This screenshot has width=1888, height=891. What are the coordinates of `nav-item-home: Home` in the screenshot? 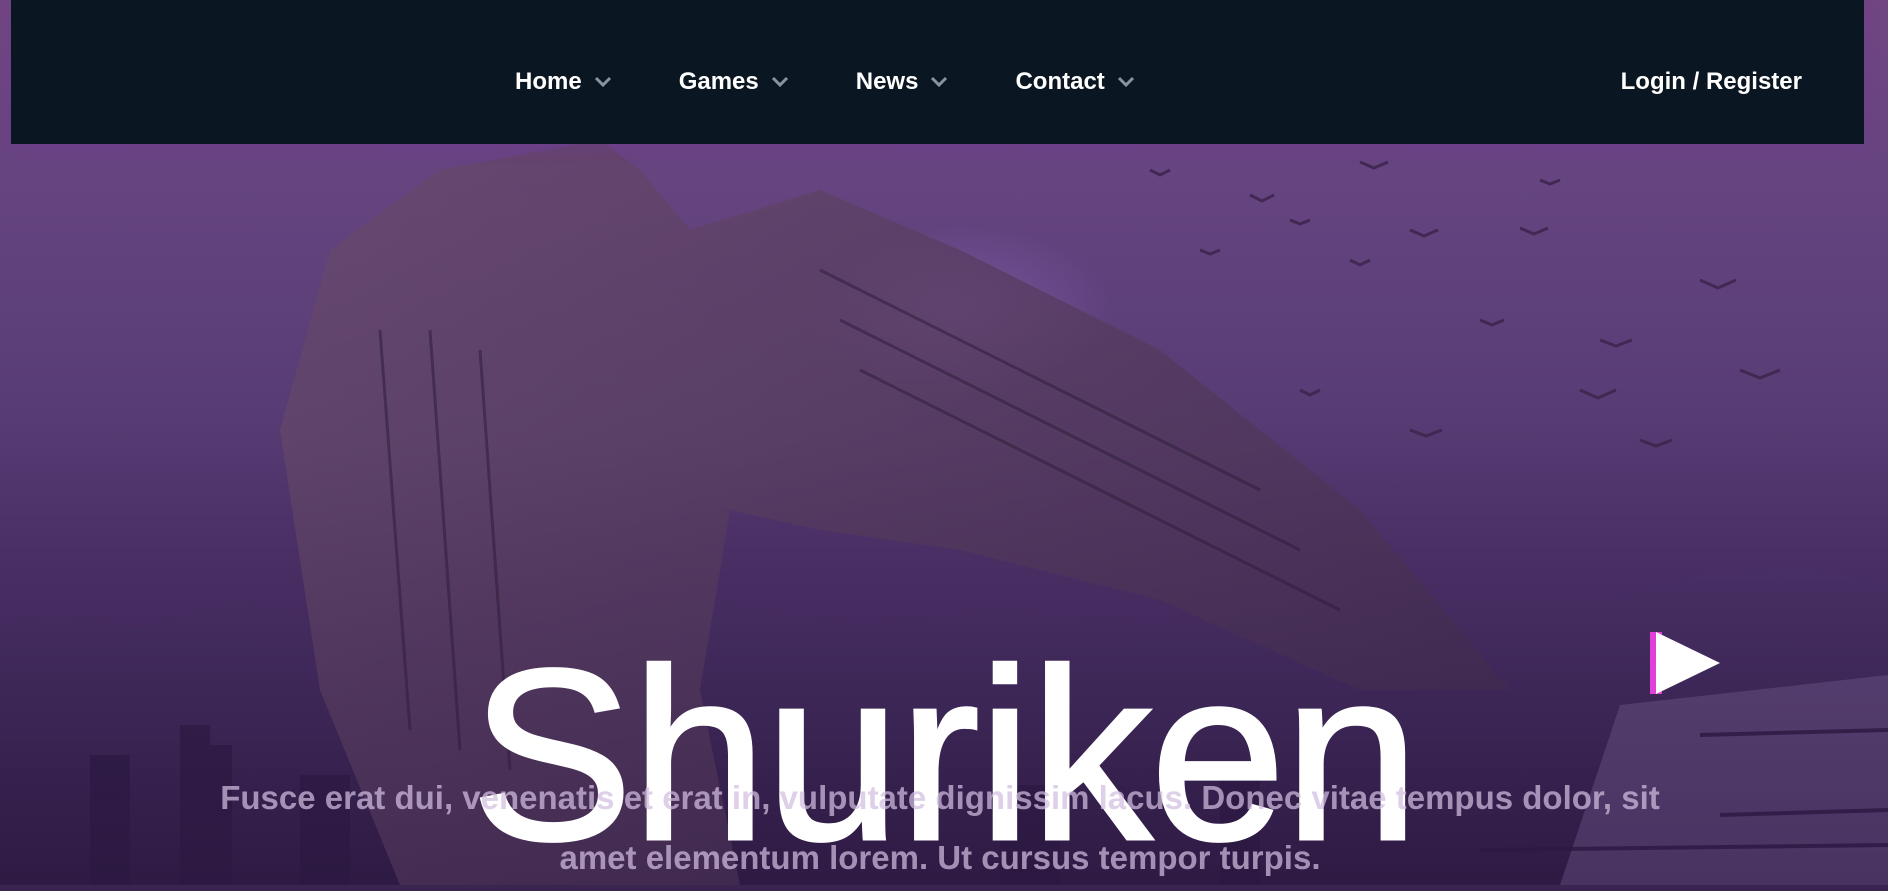 It's located at (563, 82).